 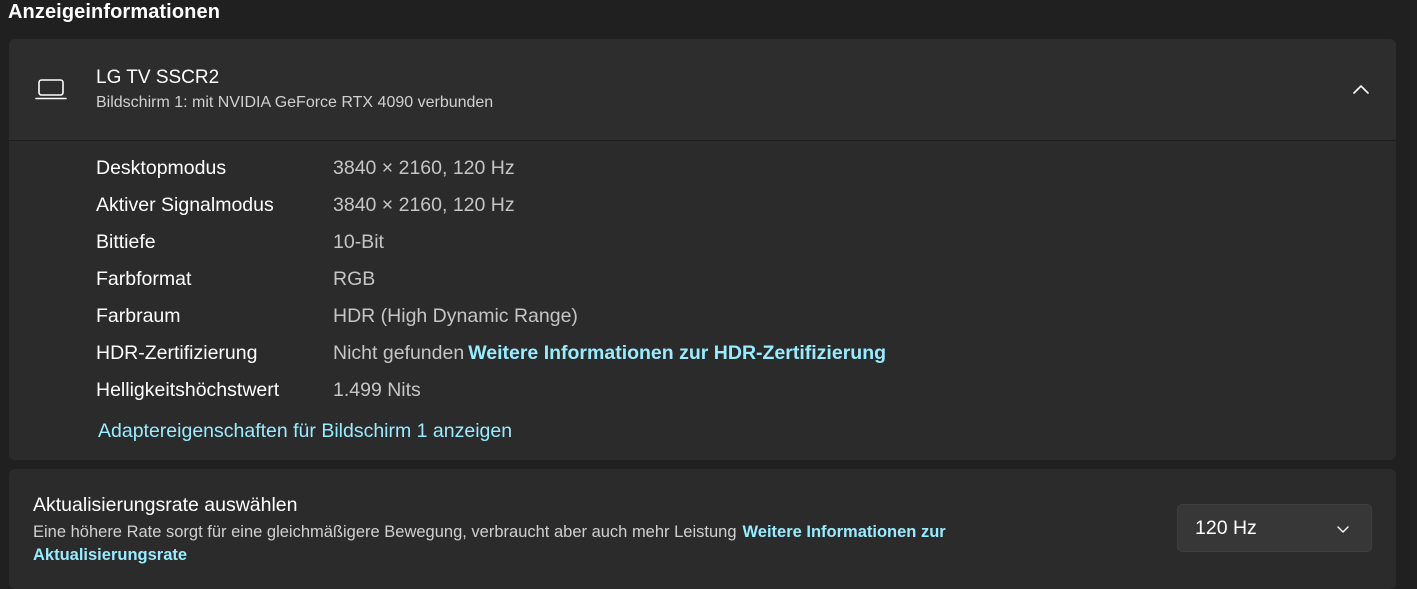 I want to click on chevron-up-icon, so click(x=1361, y=90).